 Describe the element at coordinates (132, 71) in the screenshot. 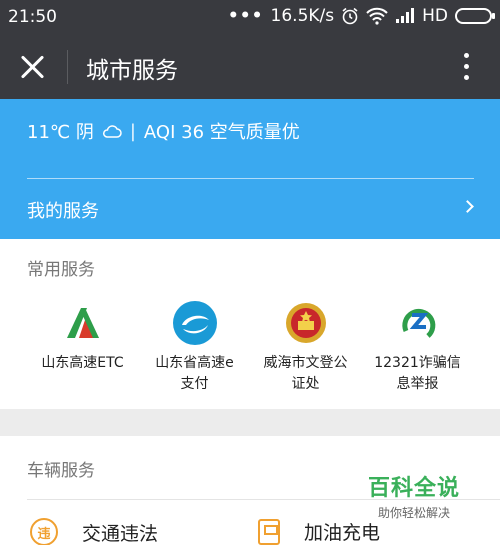

I see `page-title: 城市服务` at that location.